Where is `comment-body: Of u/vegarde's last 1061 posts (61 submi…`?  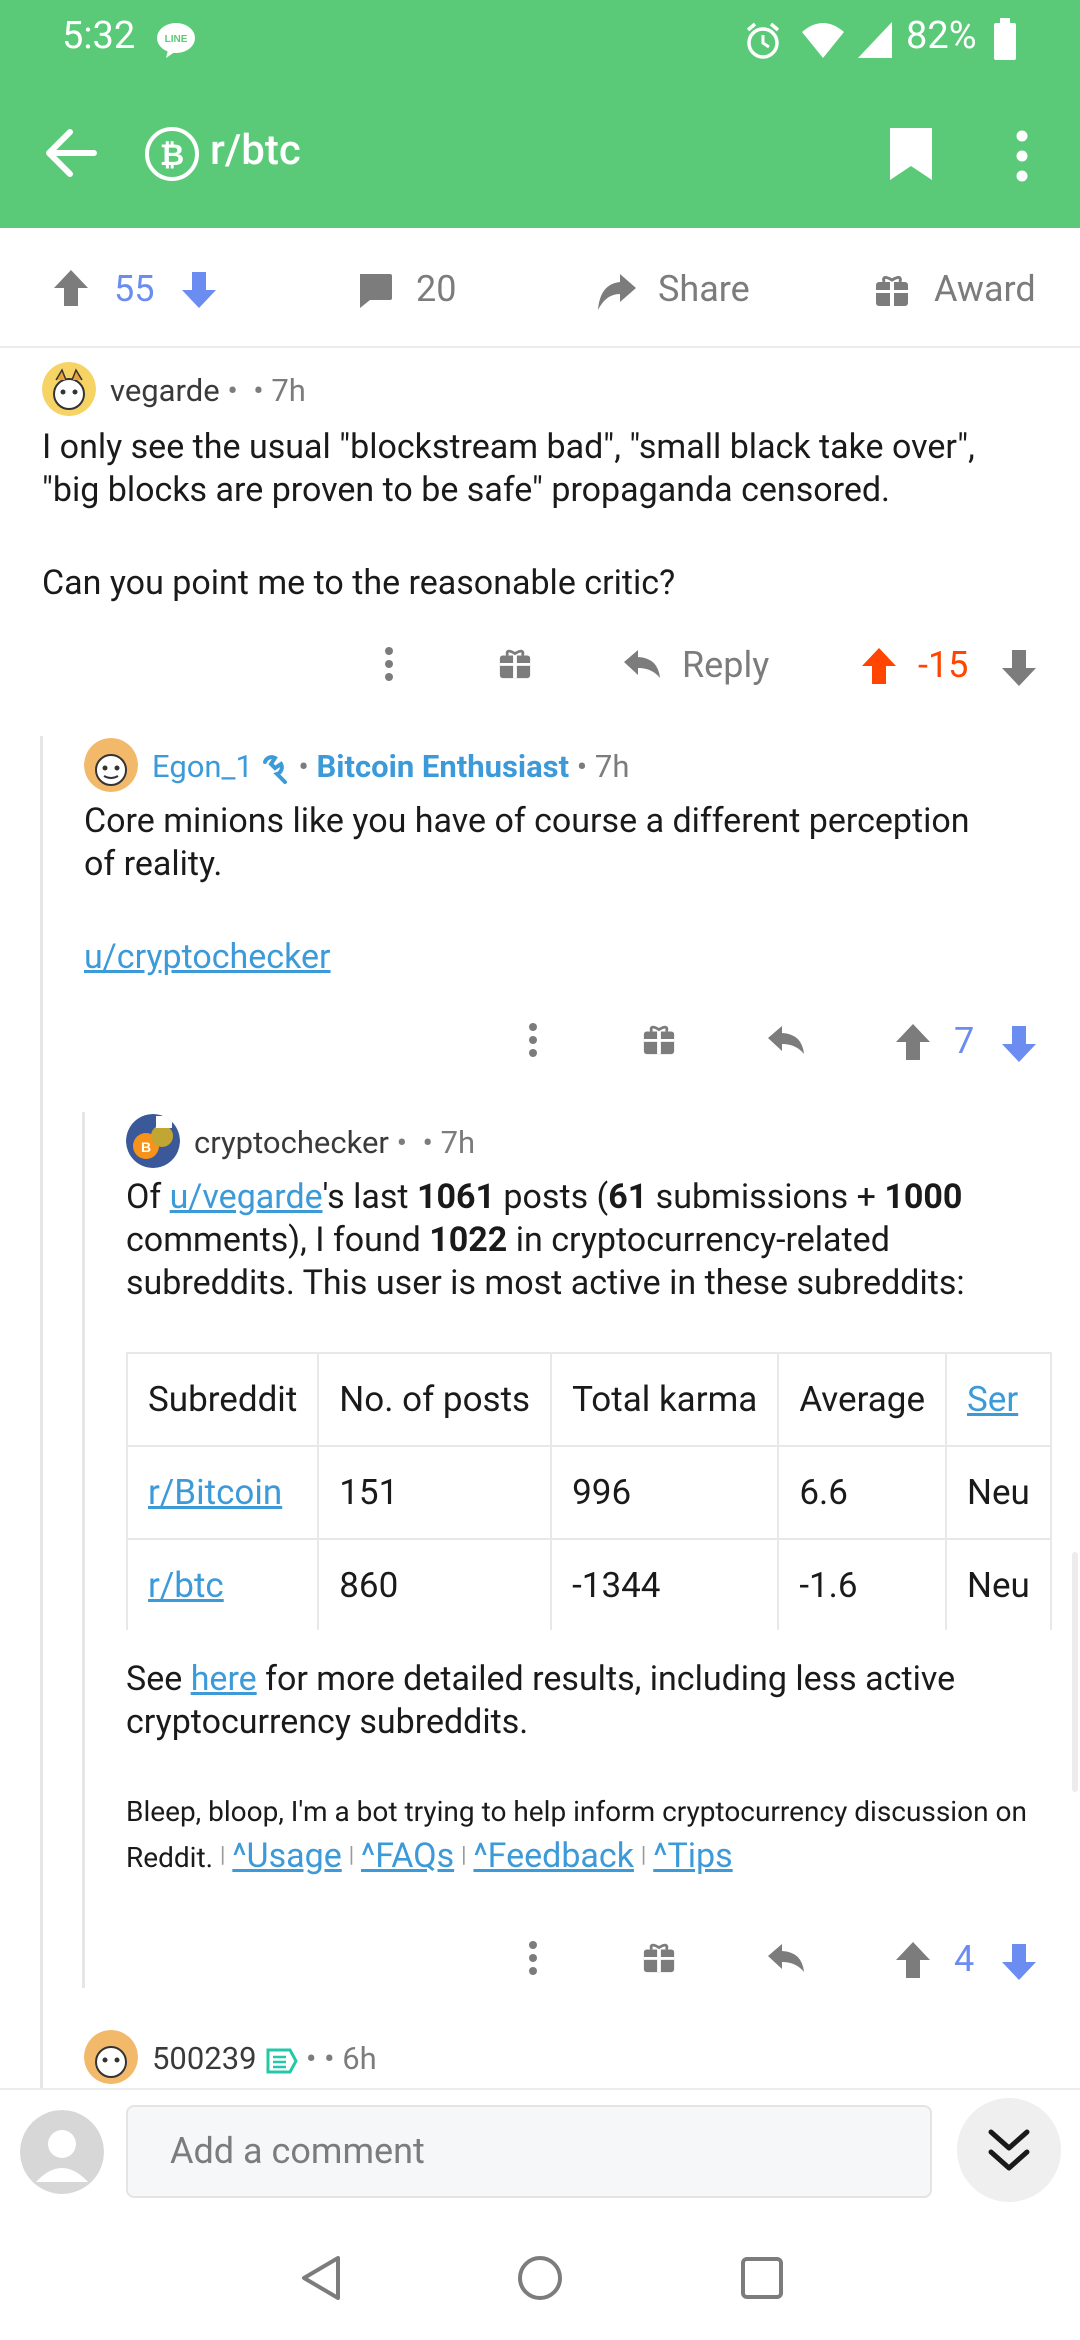
comment-body: Of u/vegarde's last 1061 posts (61 submi… is located at coordinates (601, 1240).